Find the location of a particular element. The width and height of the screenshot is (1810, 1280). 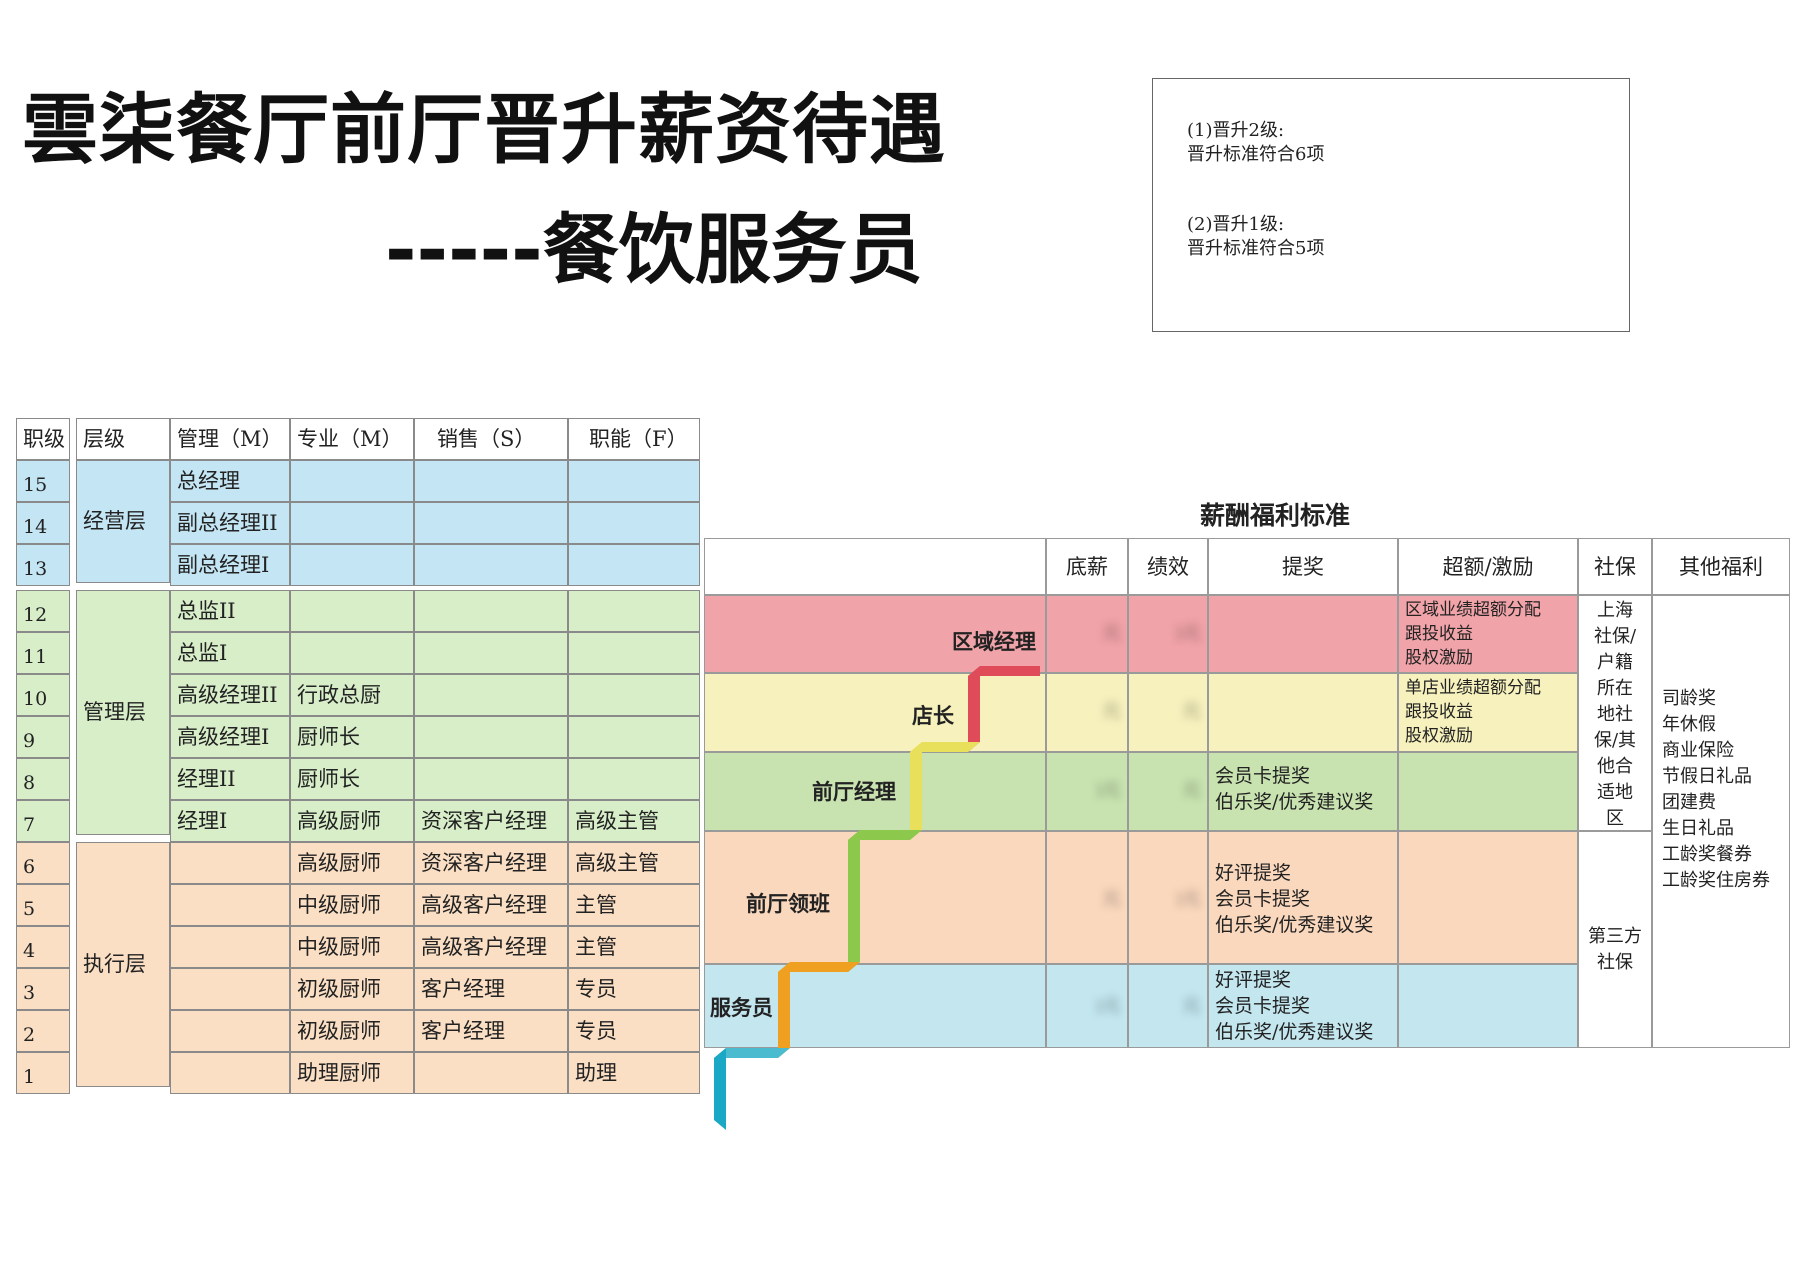

level-label-regional-manager: 区域经理 is located at coordinates (994, 642).